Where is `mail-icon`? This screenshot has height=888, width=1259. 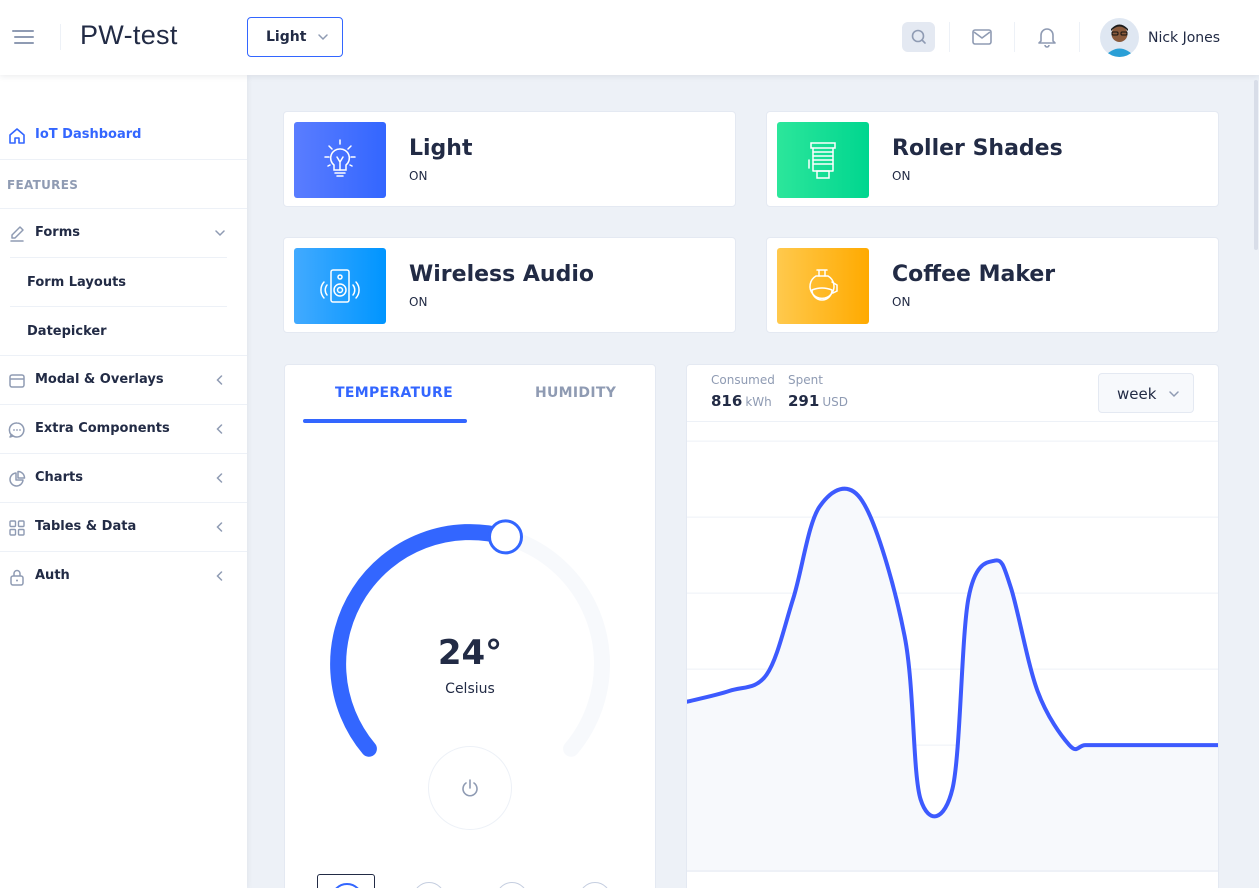 mail-icon is located at coordinates (982, 37).